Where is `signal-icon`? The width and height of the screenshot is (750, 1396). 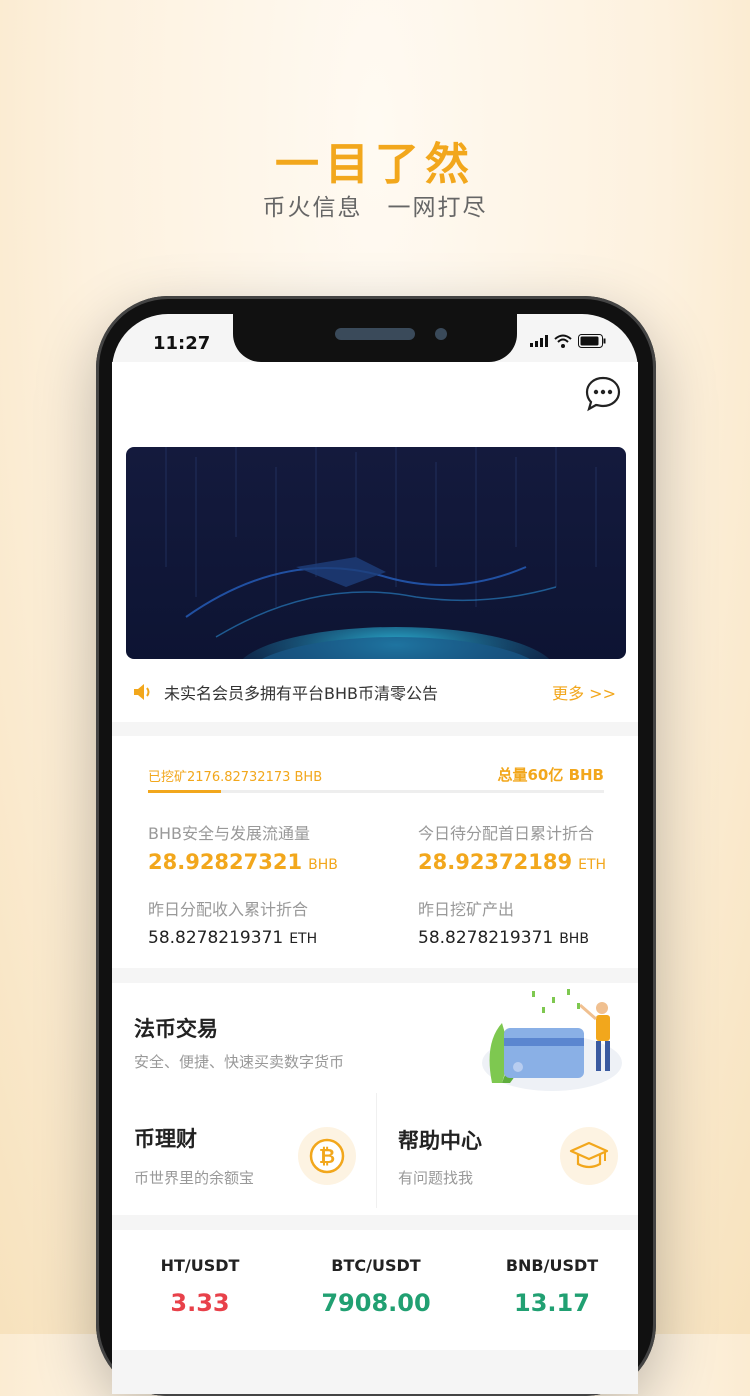 signal-icon is located at coordinates (539, 341).